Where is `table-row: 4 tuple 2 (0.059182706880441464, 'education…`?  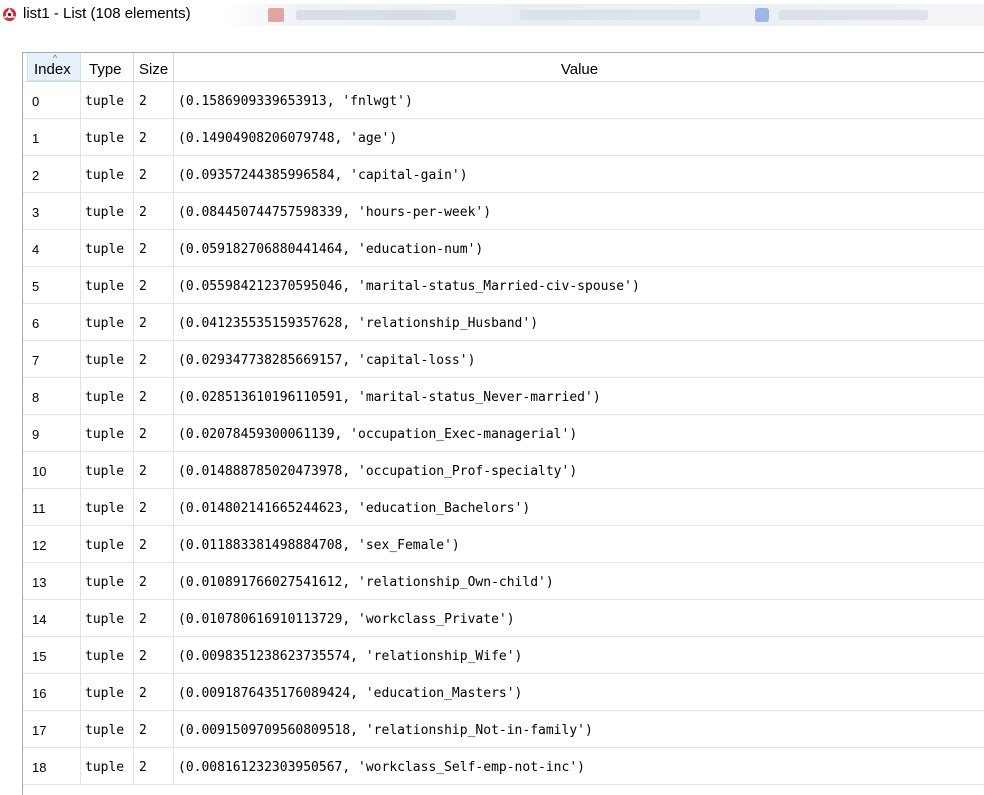
table-row: 4 tuple 2 (0.059182706880441464, 'education… is located at coordinates (503, 248).